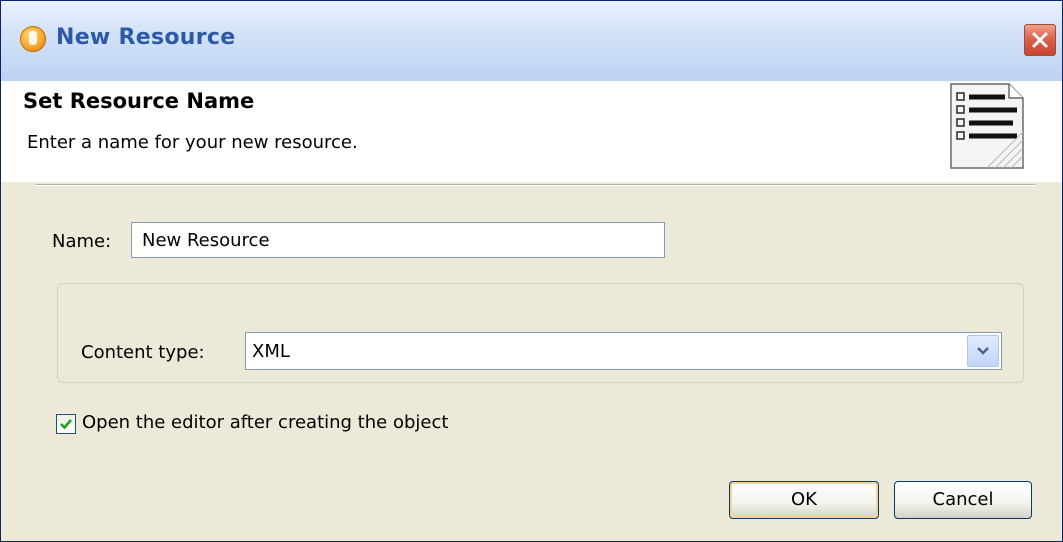 This screenshot has height=542, width=1063. What do you see at coordinates (146, 37) in the screenshot?
I see `window-title: New Resource` at bounding box center [146, 37].